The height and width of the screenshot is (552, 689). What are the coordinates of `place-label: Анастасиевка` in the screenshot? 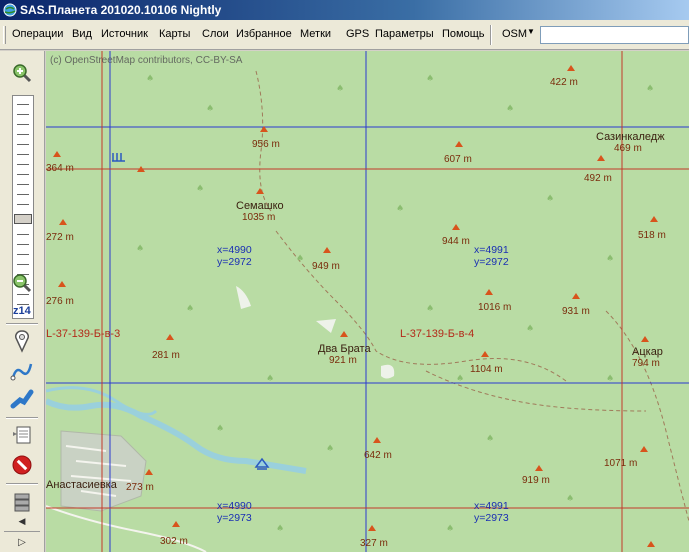 It's located at (81, 485).